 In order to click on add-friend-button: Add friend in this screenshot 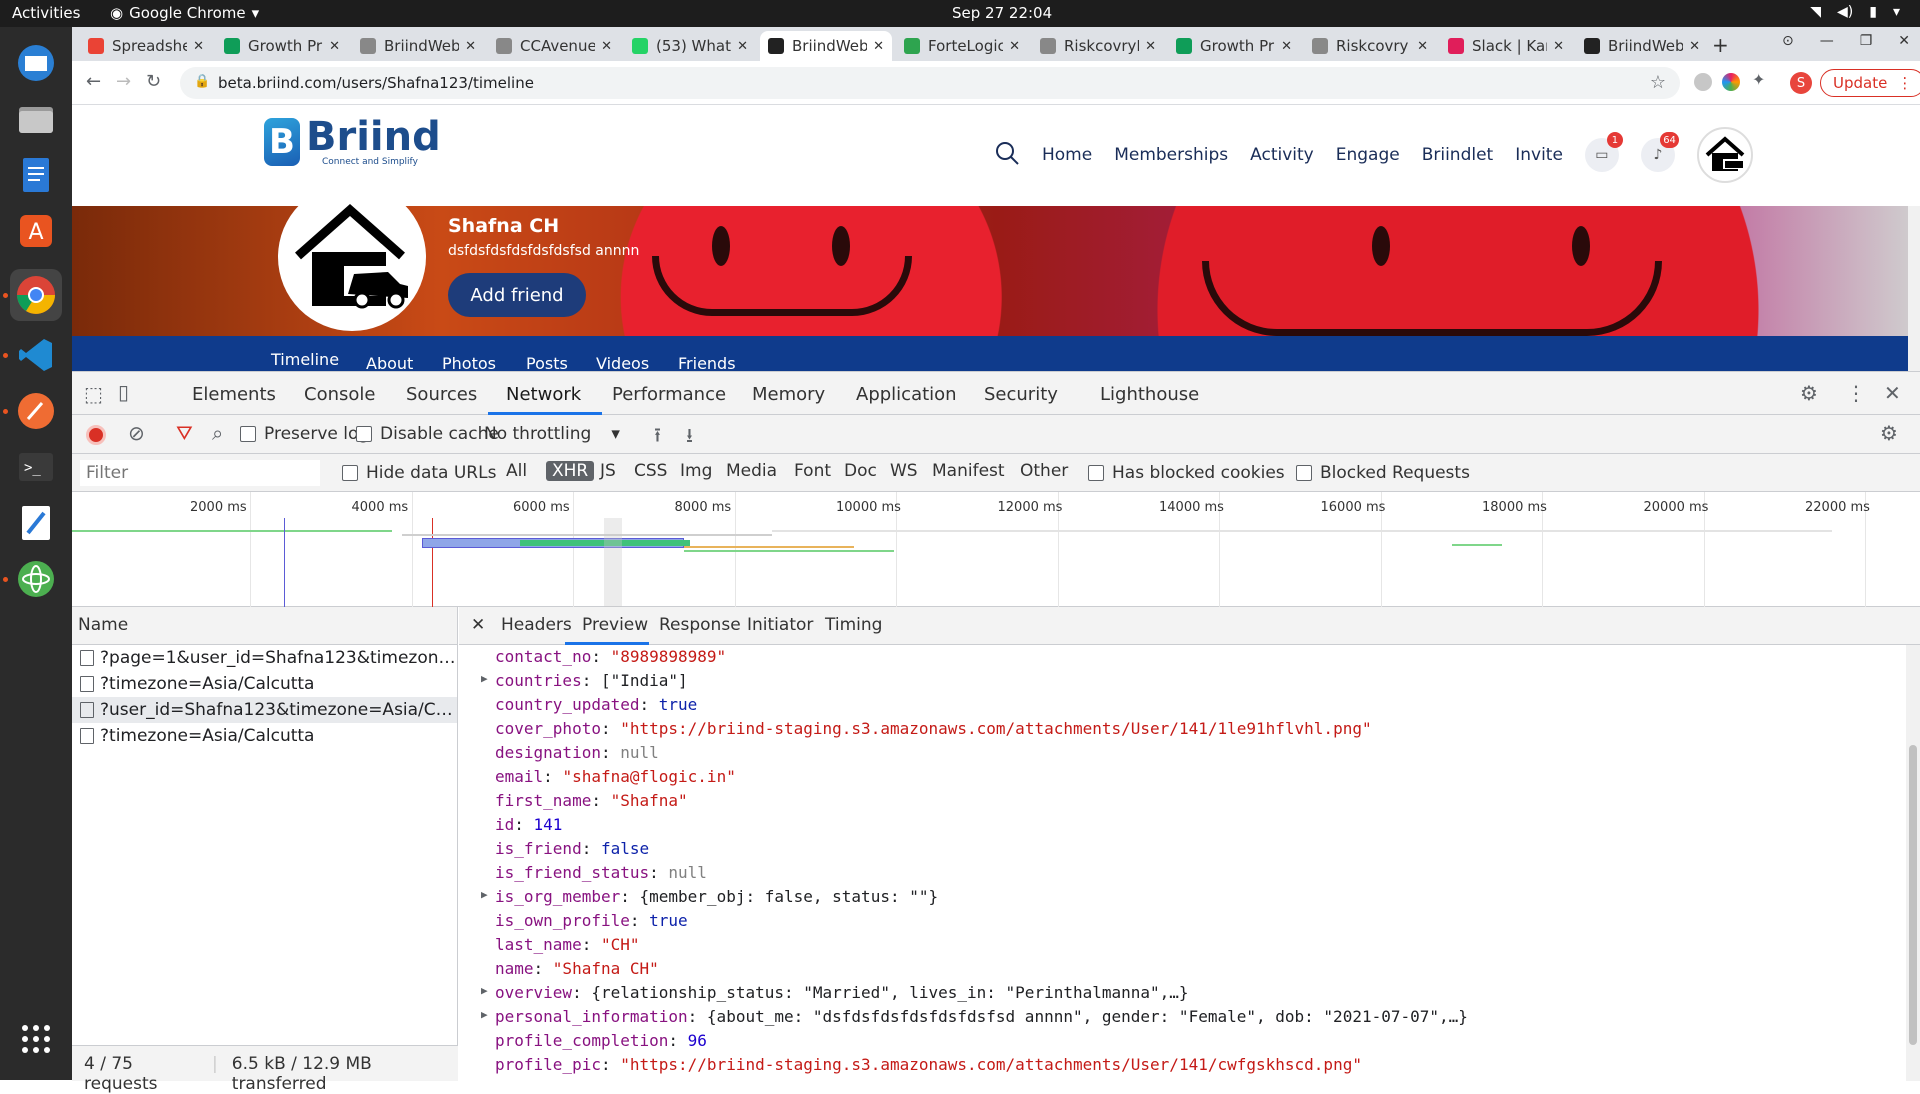, I will do `click(517, 295)`.